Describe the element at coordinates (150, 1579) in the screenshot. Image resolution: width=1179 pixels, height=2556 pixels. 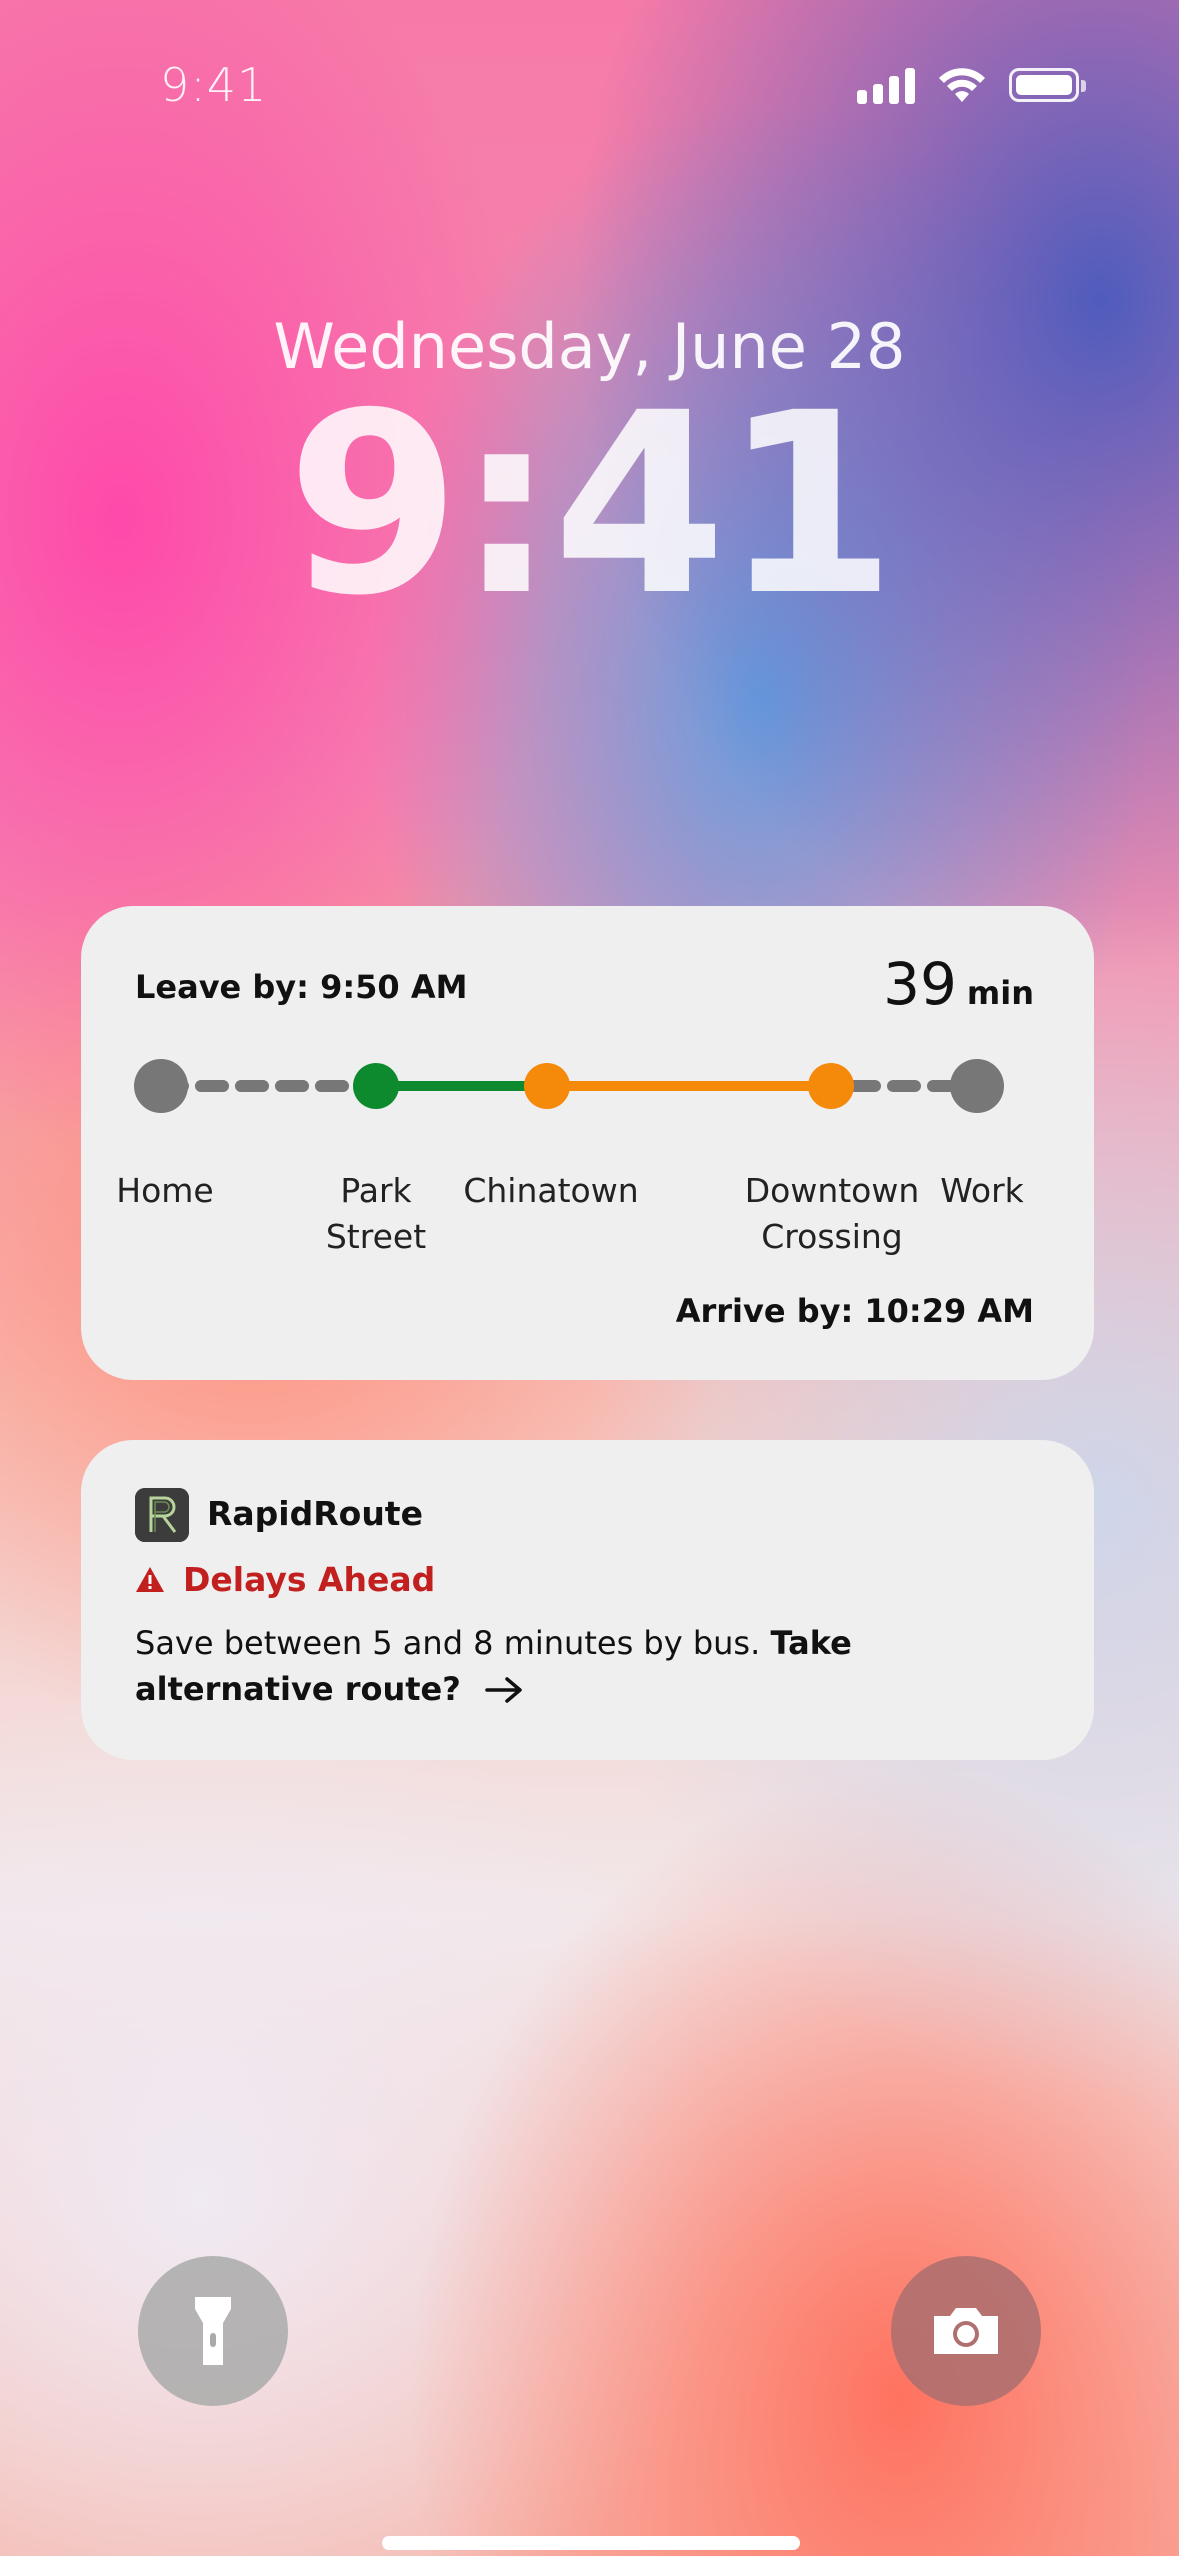
I see `warning-icon` at that location.